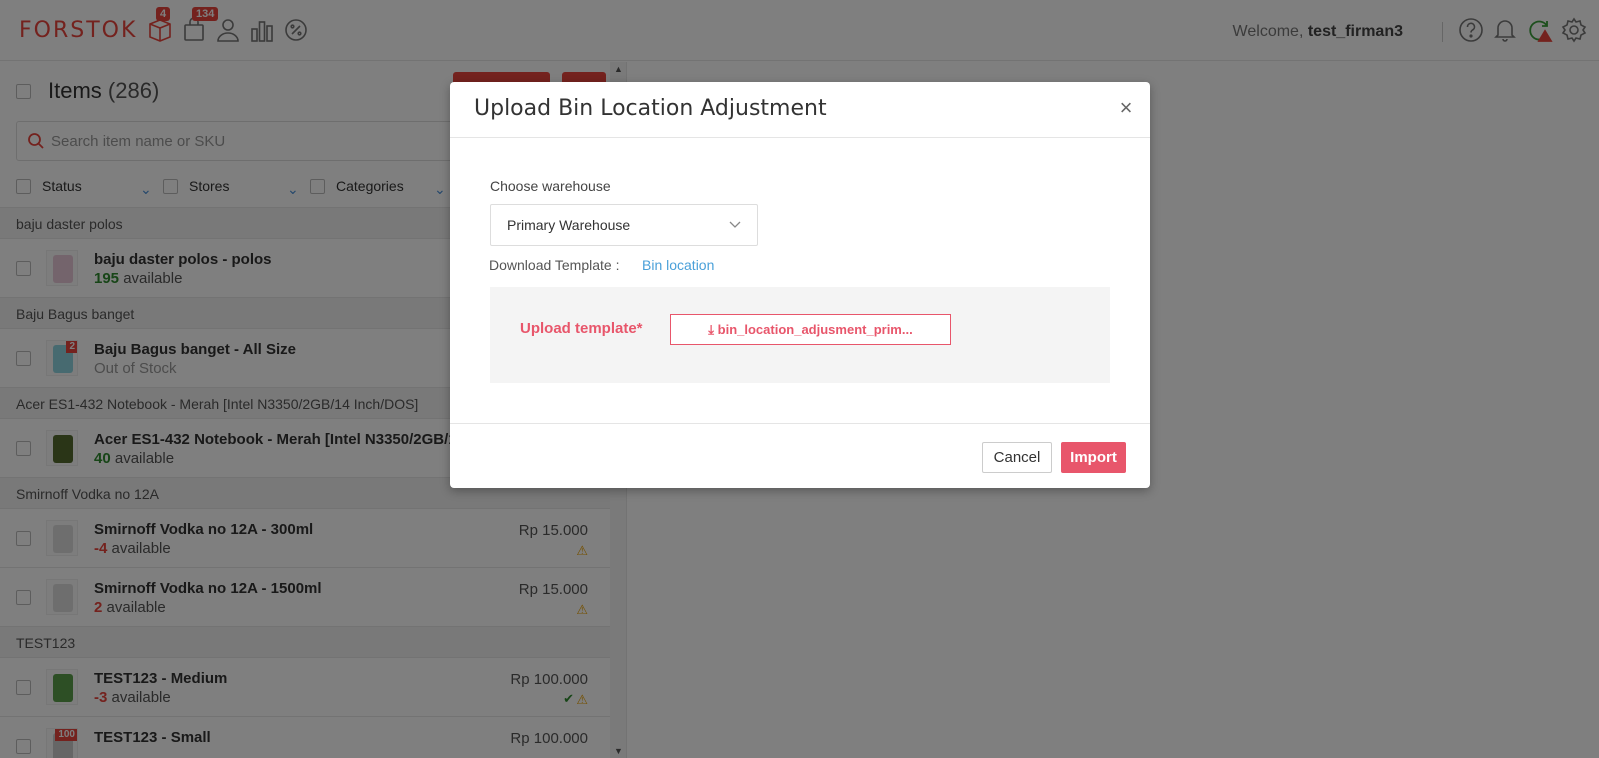 The width and height of the screenshot is (1599, 758). Describe the element at coordinates (554, 265) in the screenshot. I see `download-template-label: Download Template :` at that location.